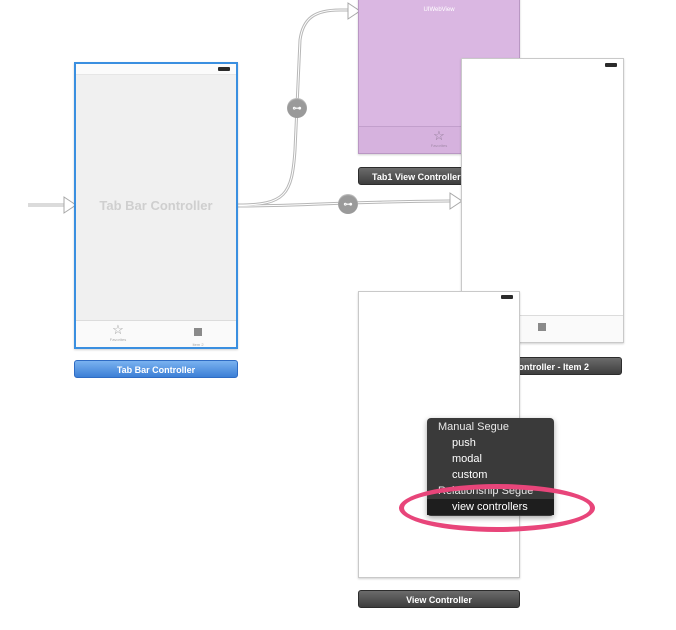 The width and height of the screenshot is (676, 630). What do you see at coordinates (439, 599) in the screenshot?
I see `scene-label-view-controller: View Controller` at bounding box center [439, 599].